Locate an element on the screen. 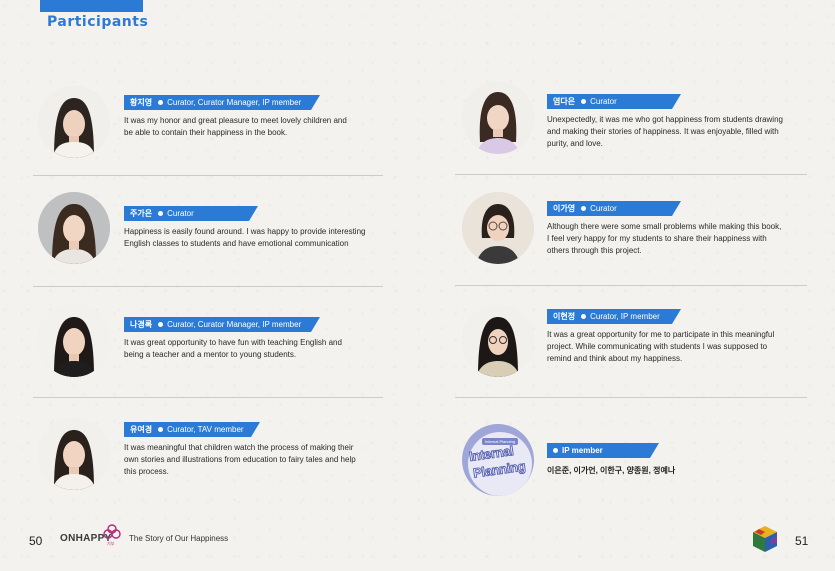  participant-name: 염다은 is located at coordinates (564, 101).